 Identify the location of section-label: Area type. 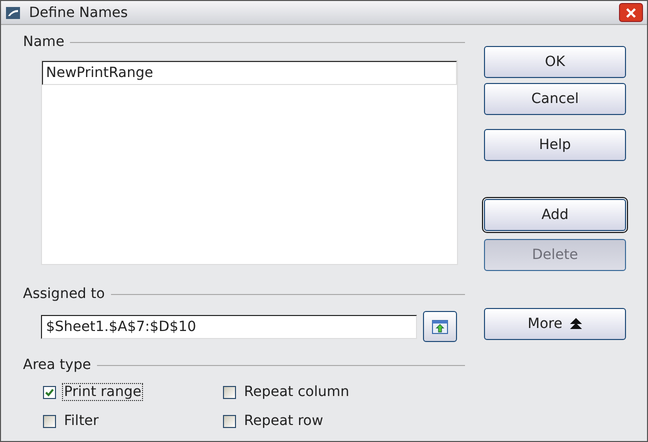
(57, 365).